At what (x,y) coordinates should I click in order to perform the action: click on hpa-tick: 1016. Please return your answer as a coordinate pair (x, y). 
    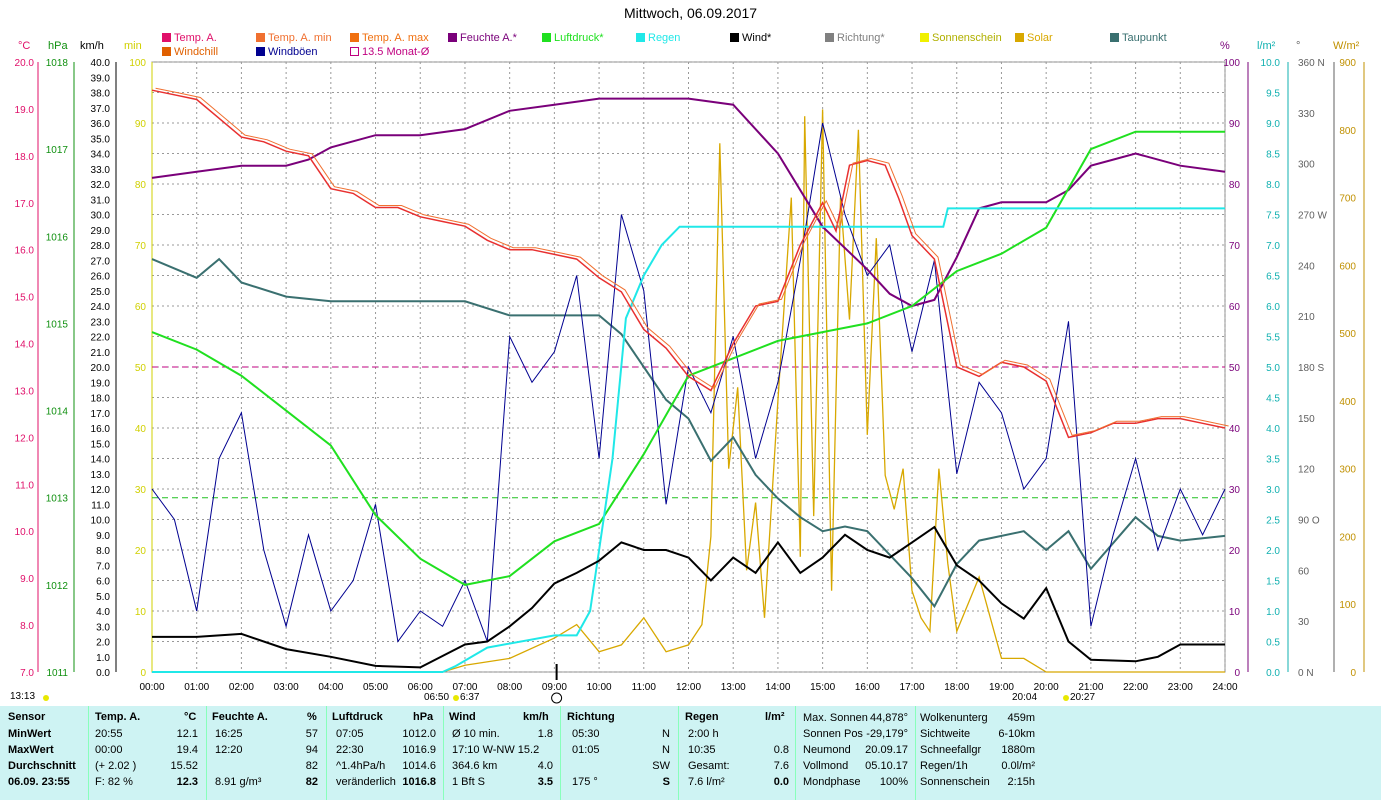
    Looking at the image, I should click on (57, 237).